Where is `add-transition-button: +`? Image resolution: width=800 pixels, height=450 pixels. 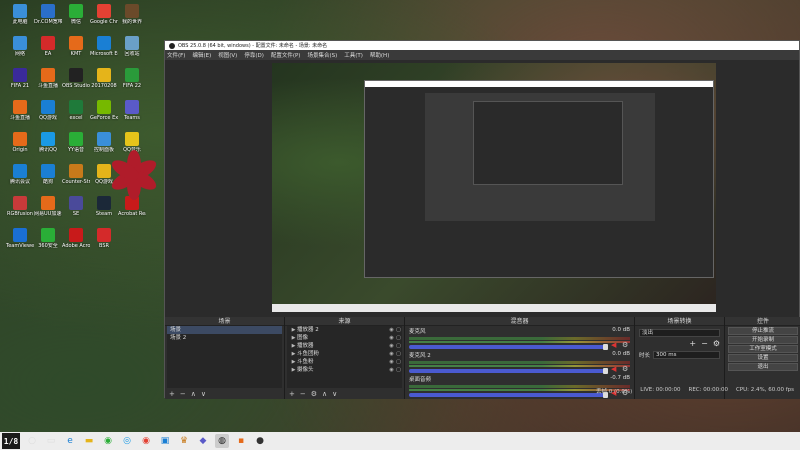
add-transition-button: + is located at coordinates (692, 343).